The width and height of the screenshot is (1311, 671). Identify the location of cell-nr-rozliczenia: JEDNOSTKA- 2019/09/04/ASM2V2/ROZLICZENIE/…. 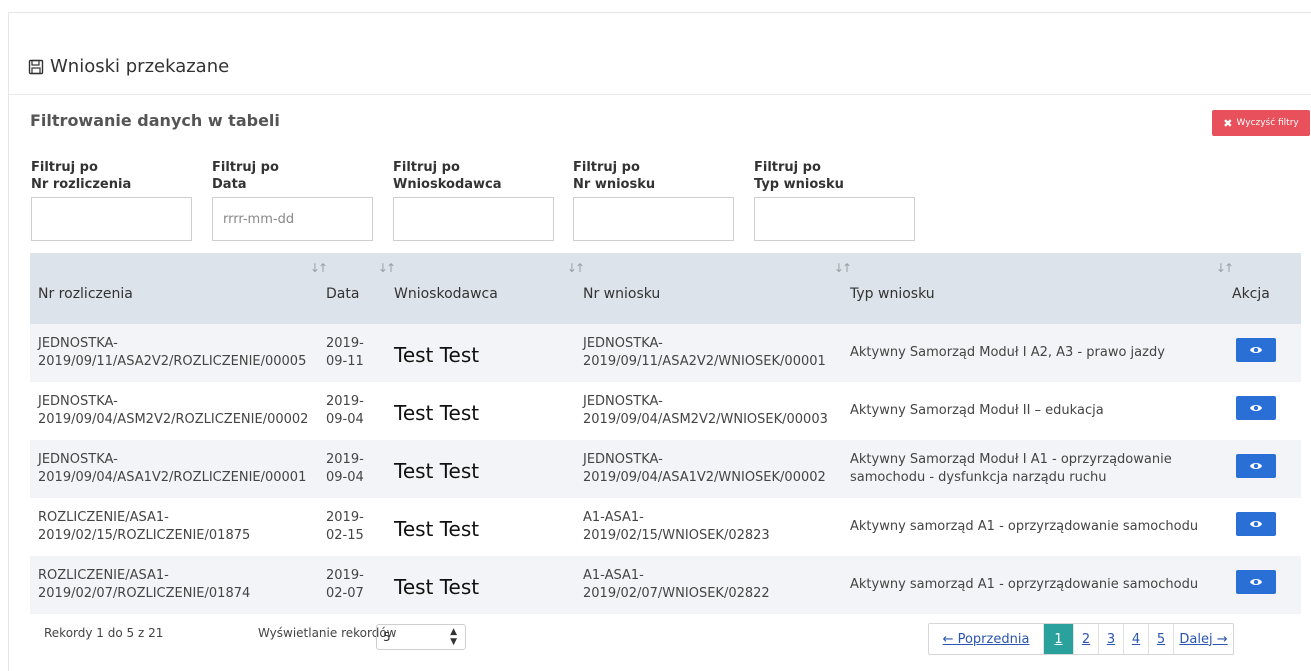
(173, 410).